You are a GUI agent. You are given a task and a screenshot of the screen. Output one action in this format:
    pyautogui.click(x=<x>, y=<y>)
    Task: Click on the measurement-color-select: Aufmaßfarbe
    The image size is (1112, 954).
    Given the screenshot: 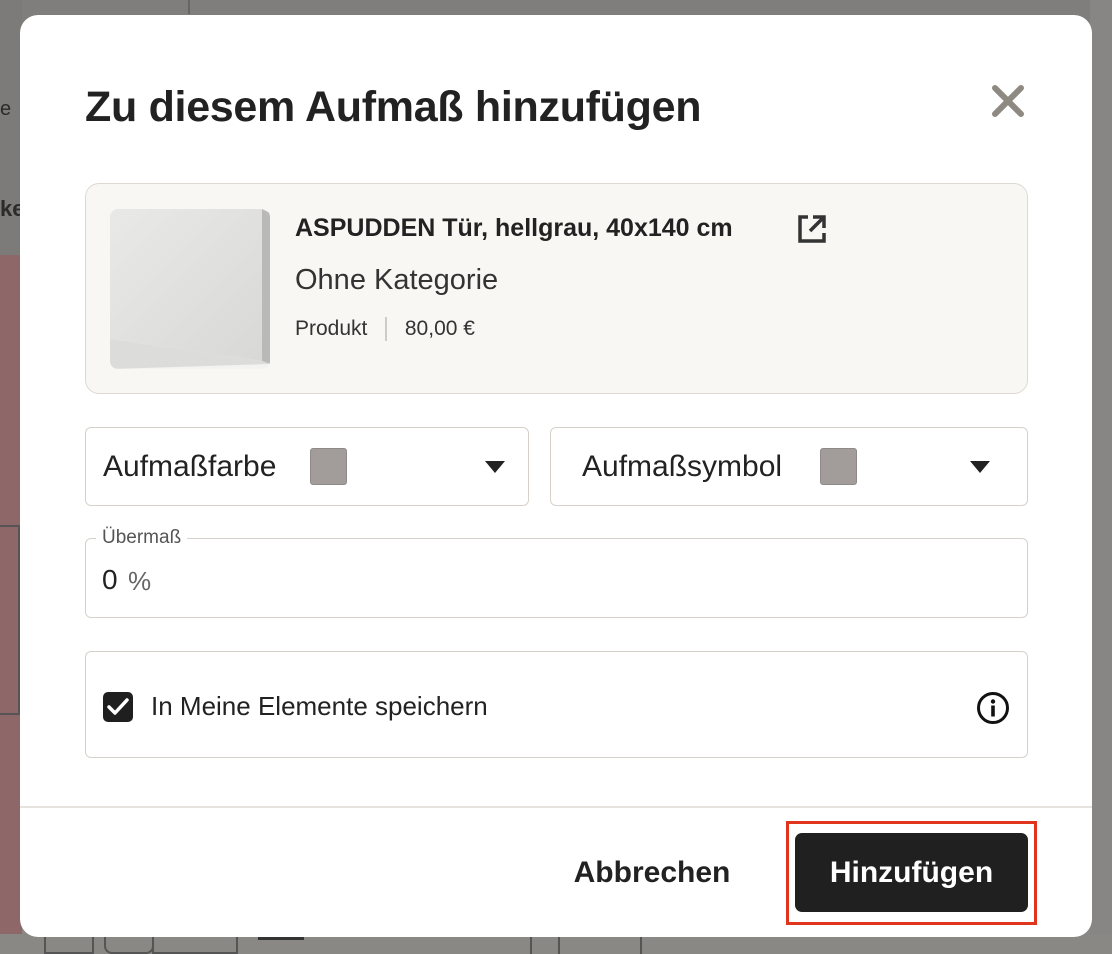 What is the action you would take?
    pyautogui.click(x=307, y=466)
    